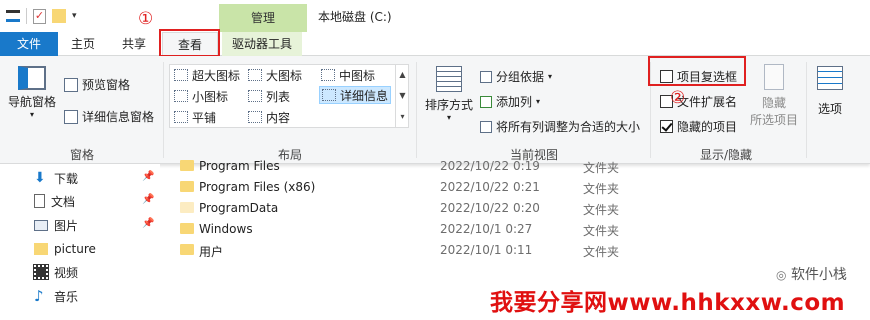  Describe the element at coordinates (490, 208) in the screenshot. I see `file-date: 2022/10/22 0:20` at that location.